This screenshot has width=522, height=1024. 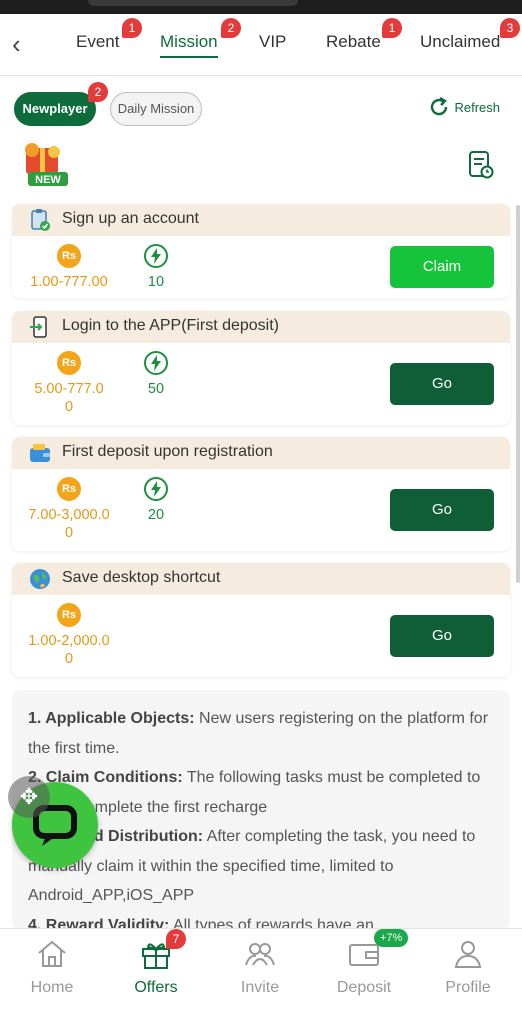 I want to click on tab-unclaimed: Unclaimed, so click(x=460, y=42).